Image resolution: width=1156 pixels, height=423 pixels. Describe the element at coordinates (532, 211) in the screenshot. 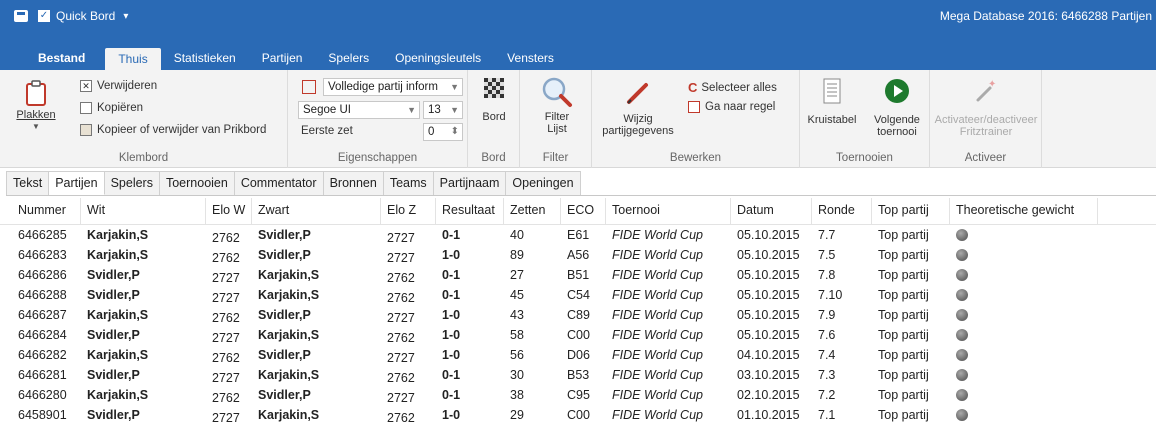

I see `column-header-zetten: Zetten` at that location.